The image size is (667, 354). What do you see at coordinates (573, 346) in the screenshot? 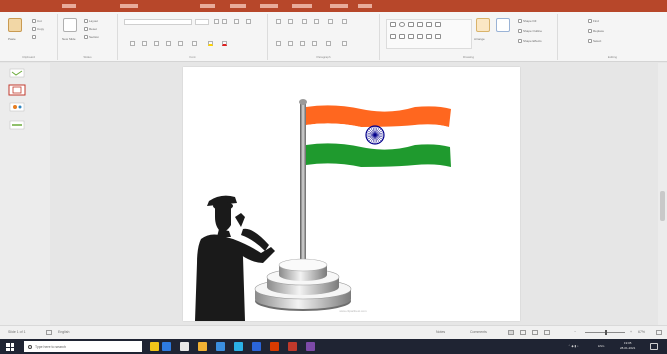
I see `system-tray-icons: ⌃ ◆ ▮ ♪` at bounding box center [573, 346].